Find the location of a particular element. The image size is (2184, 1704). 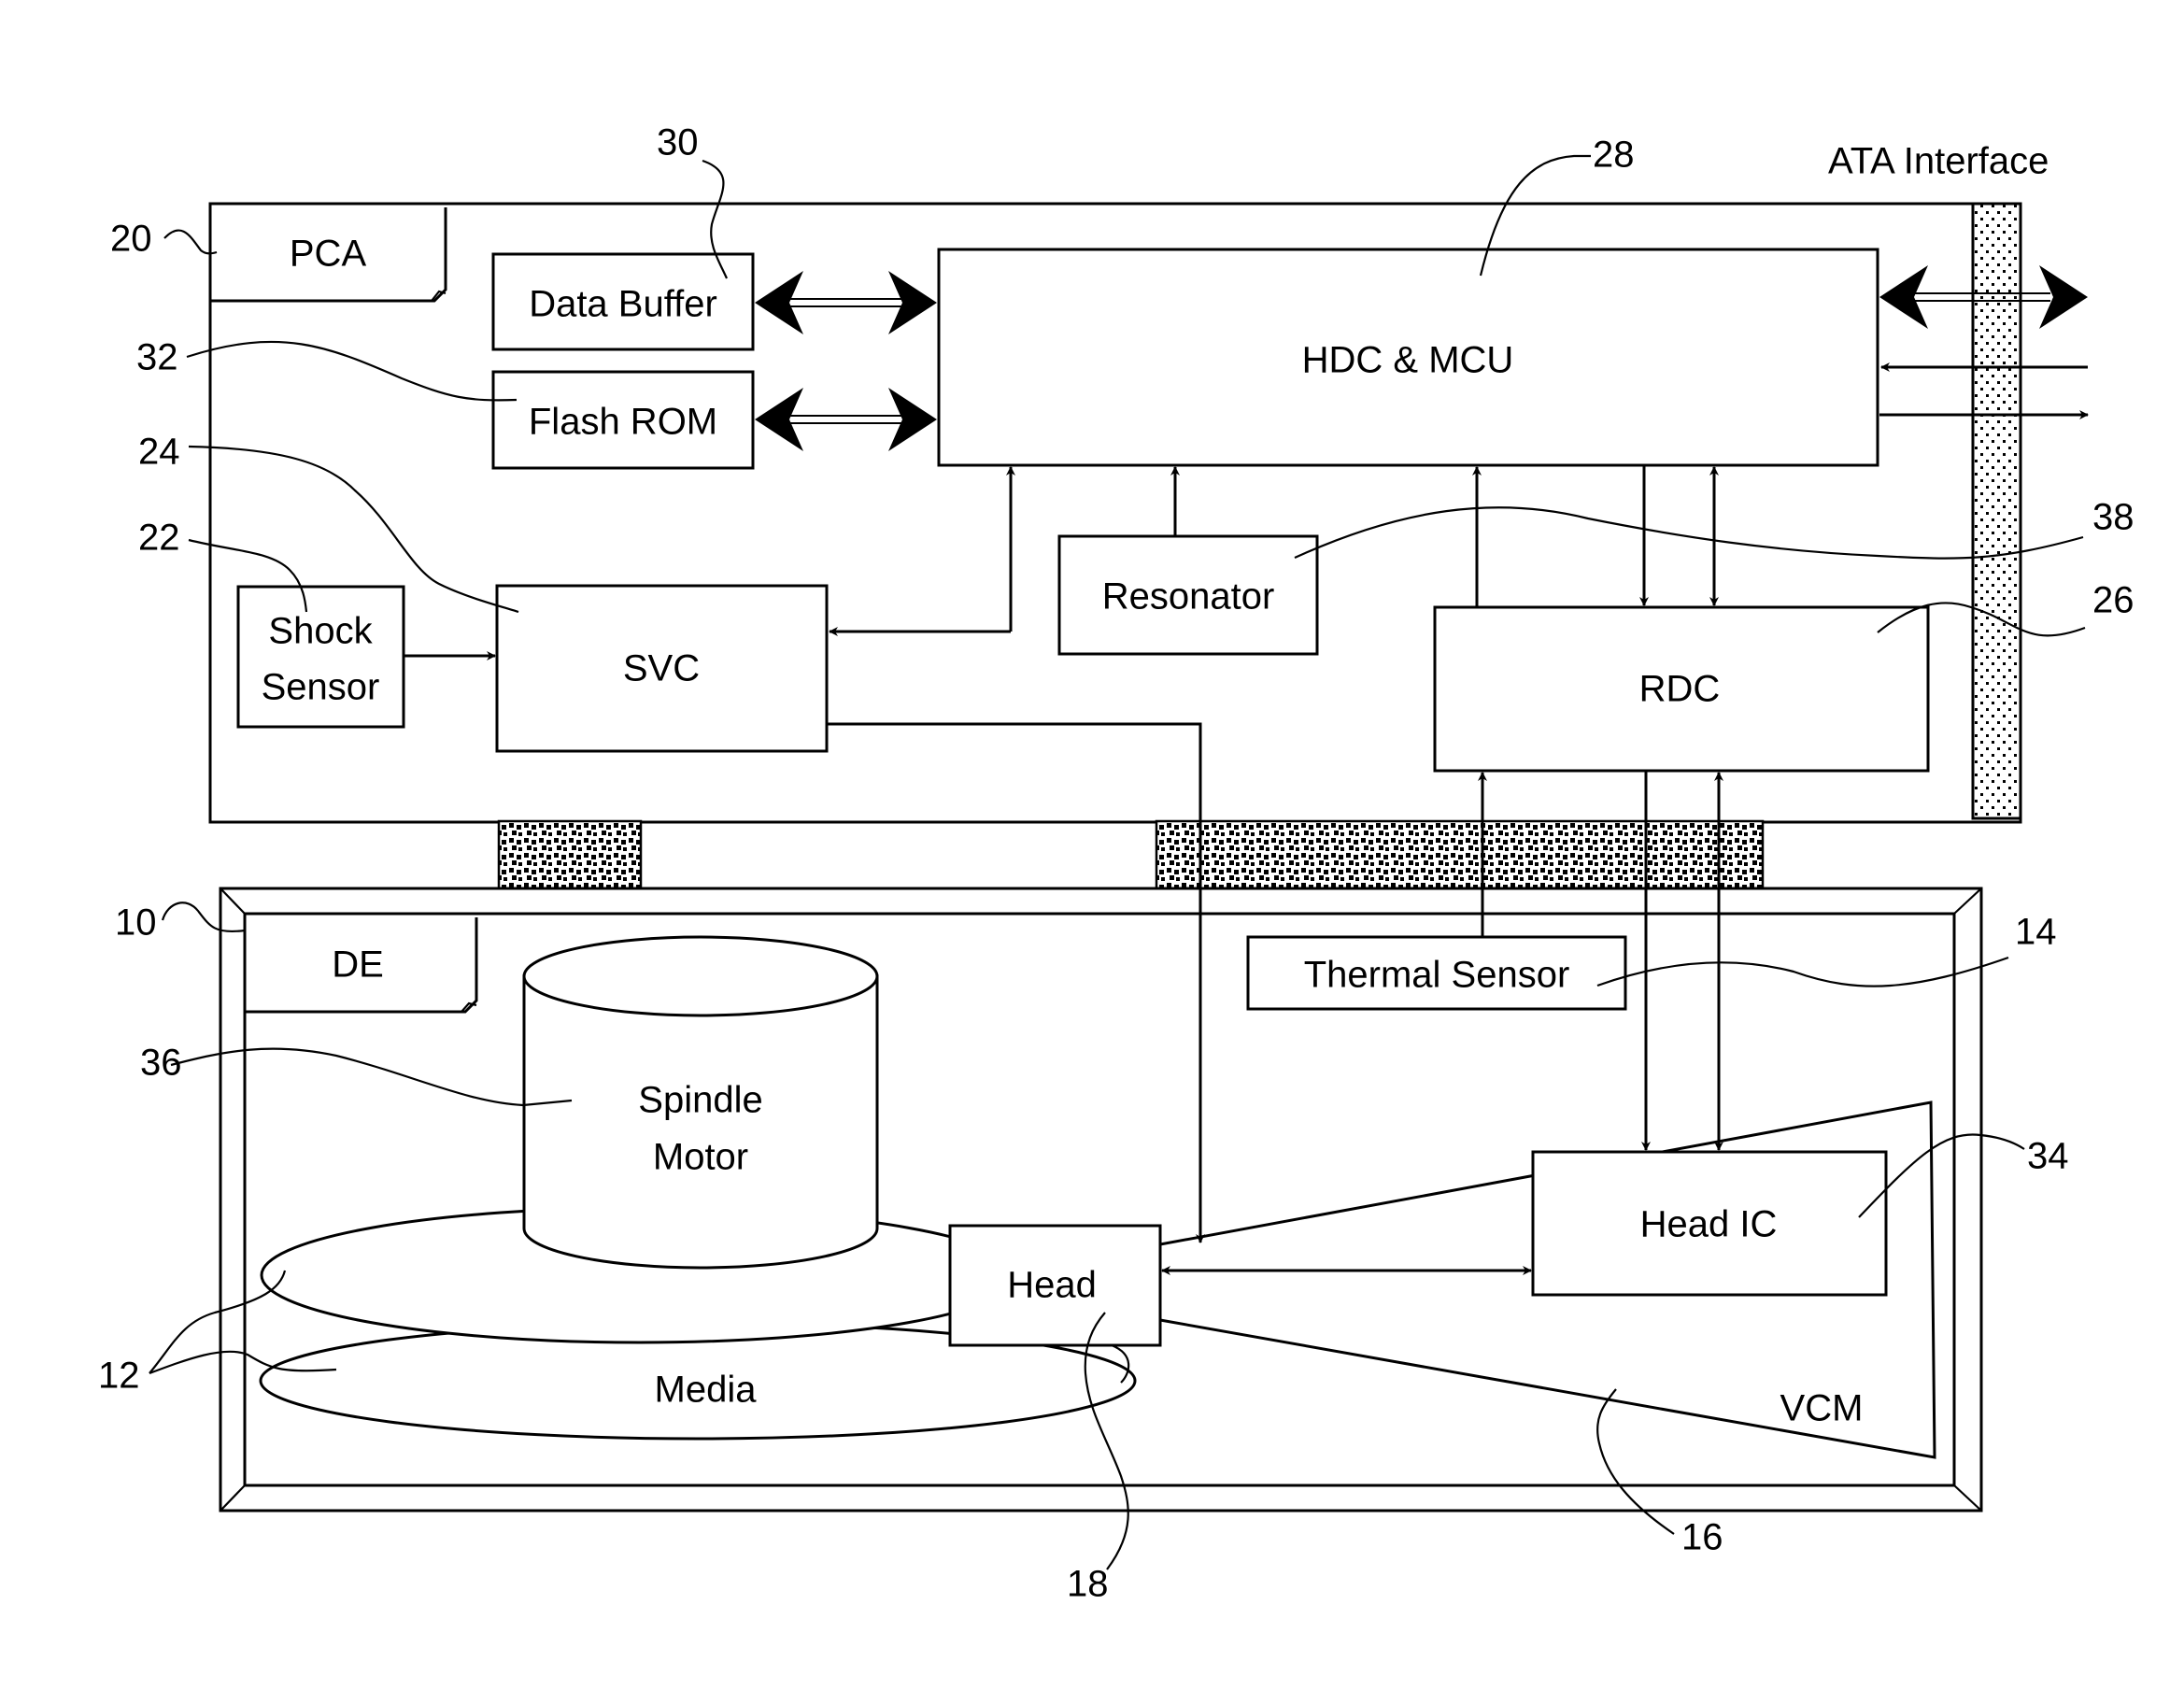

rdc-block: RDC is located at coordinates (1681, 689).